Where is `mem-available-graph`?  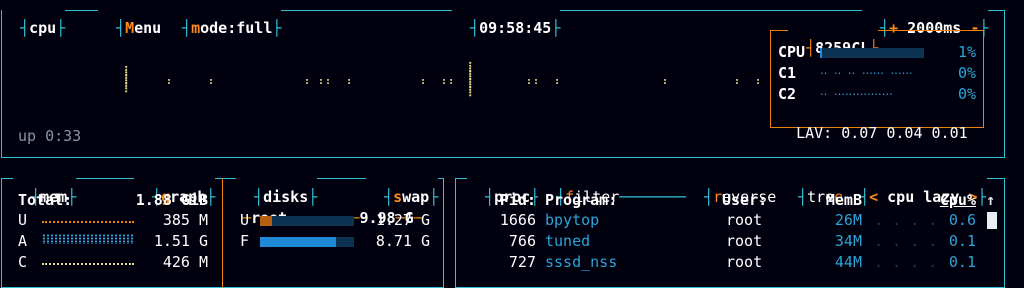 mem-available-graph is located at coordinates (88, 239).